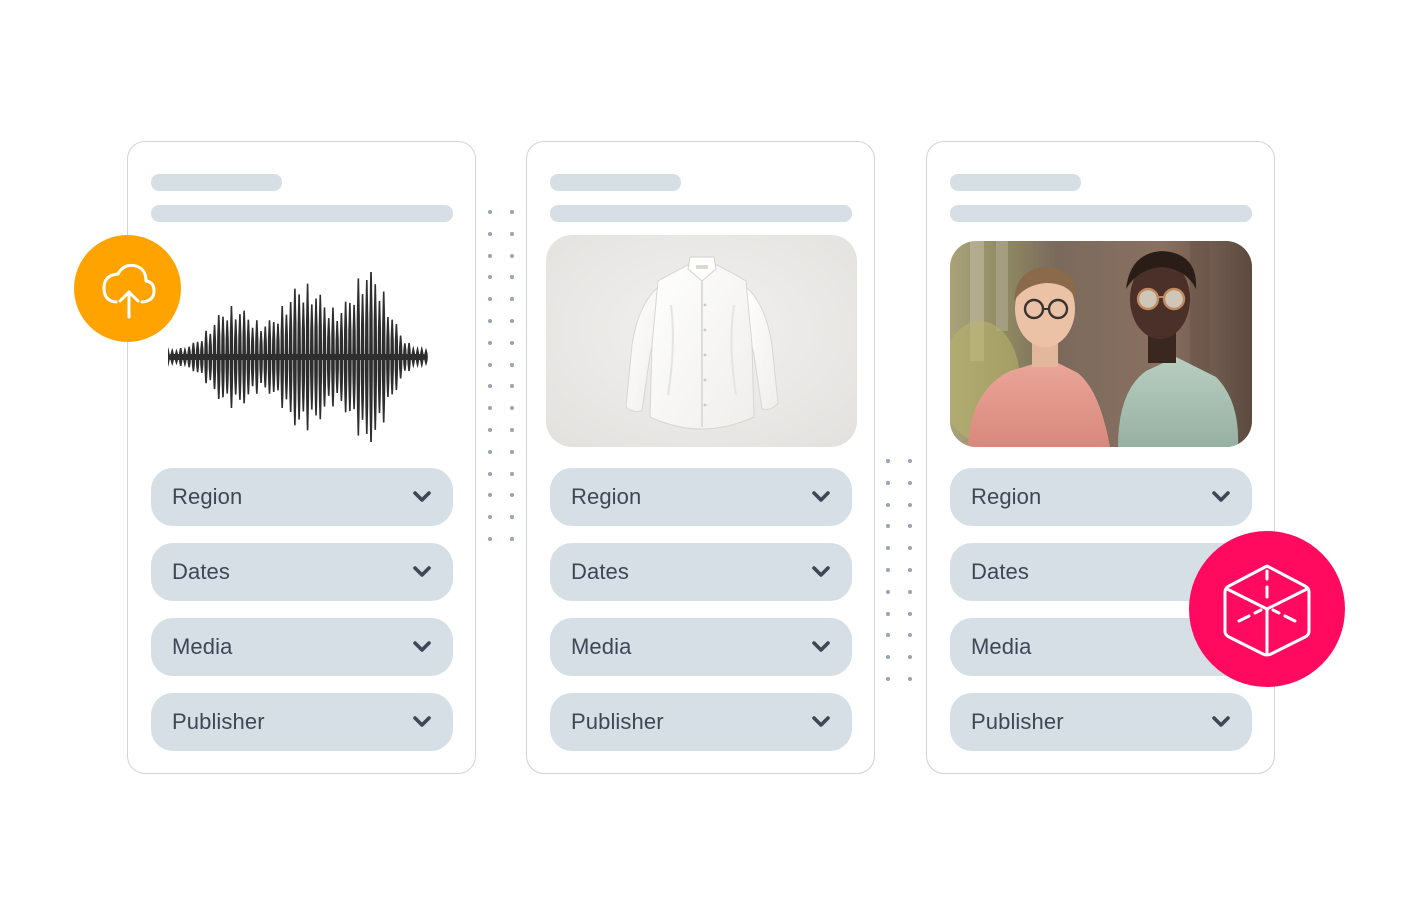 Image resolution: width=1407 pixels, height=917 pixels. I want to click on audio-waveform, so click(302, 357).